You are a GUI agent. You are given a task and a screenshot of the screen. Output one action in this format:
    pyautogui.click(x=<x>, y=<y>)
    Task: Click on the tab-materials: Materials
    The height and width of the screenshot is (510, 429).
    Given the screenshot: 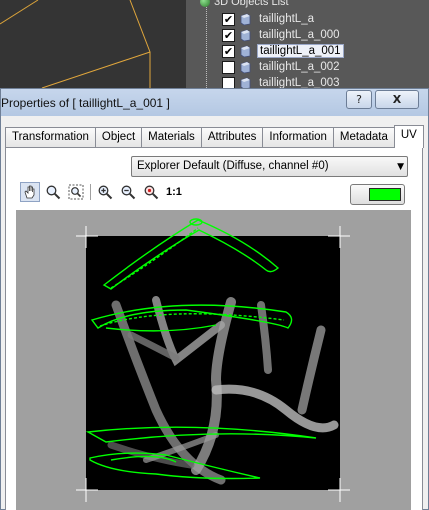 What is the action you would take?
    pyautogui.click(x=171, y=137)
    